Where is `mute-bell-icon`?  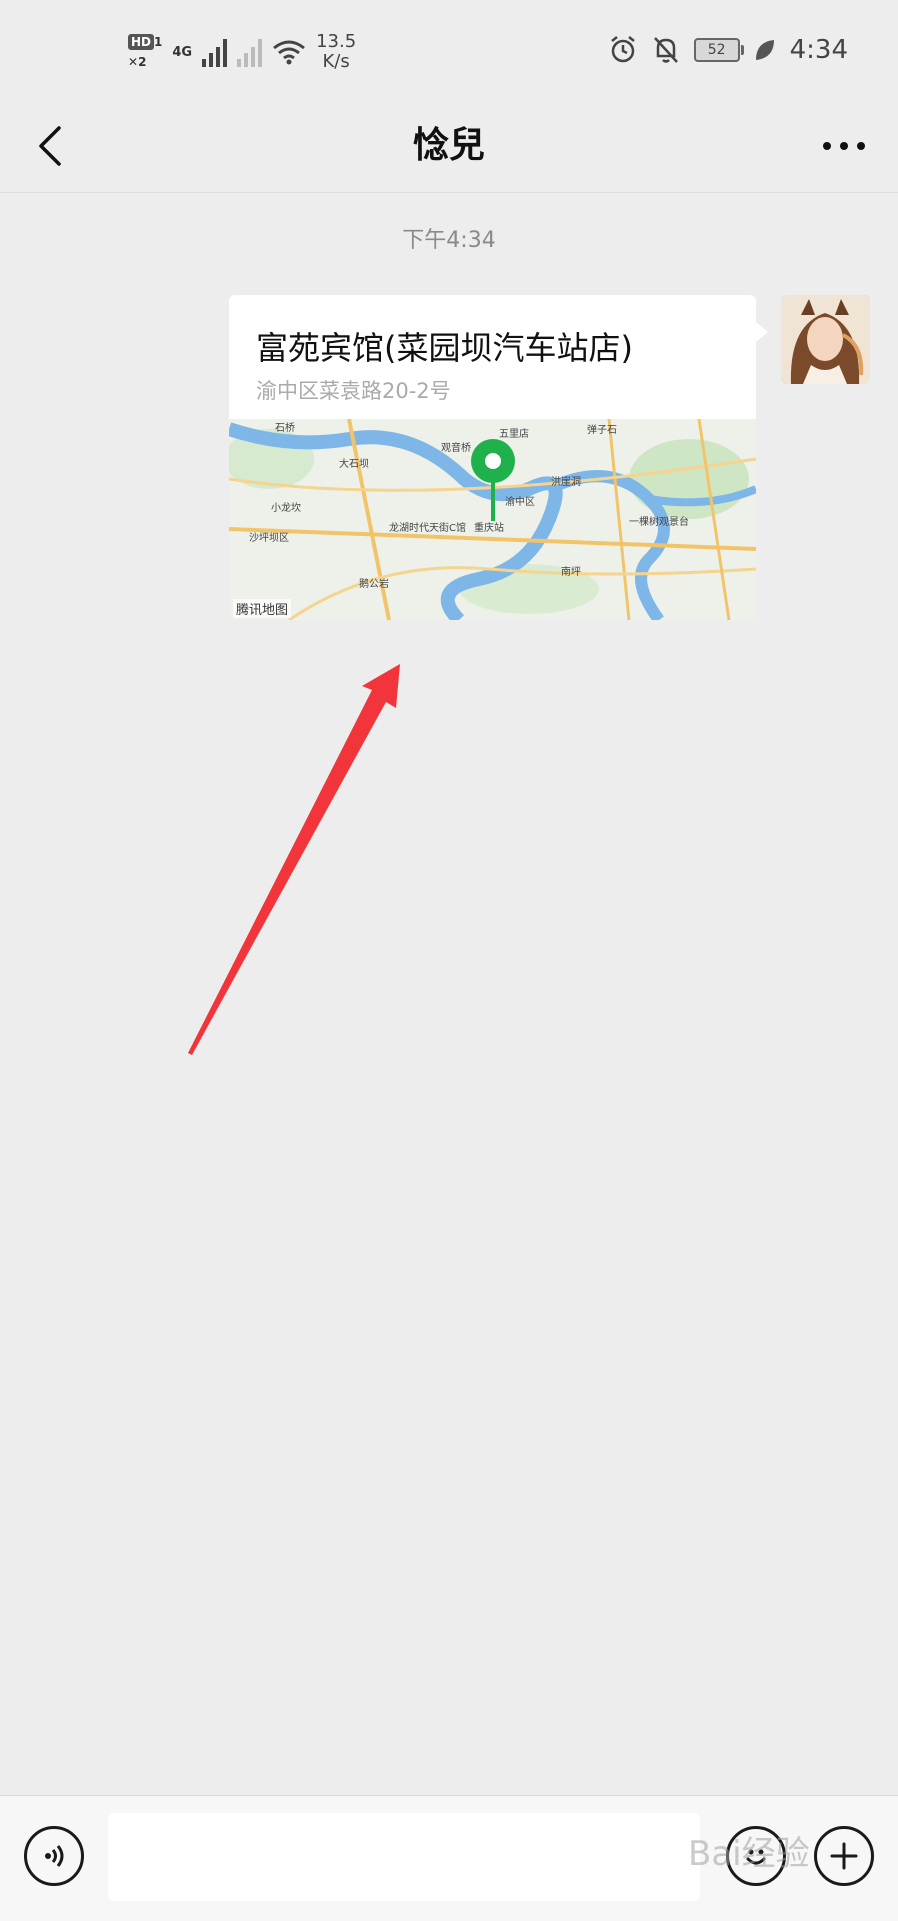 mute-bell-icon is located at coordinates (665, 50).